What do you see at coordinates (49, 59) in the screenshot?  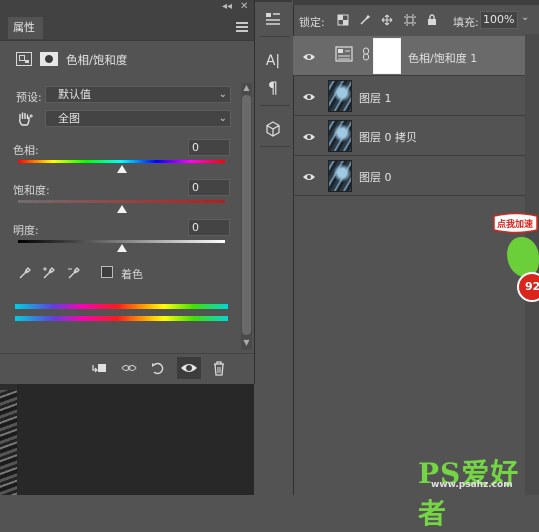 I see `layer-mask-icon` at bounding box center [49, 59].